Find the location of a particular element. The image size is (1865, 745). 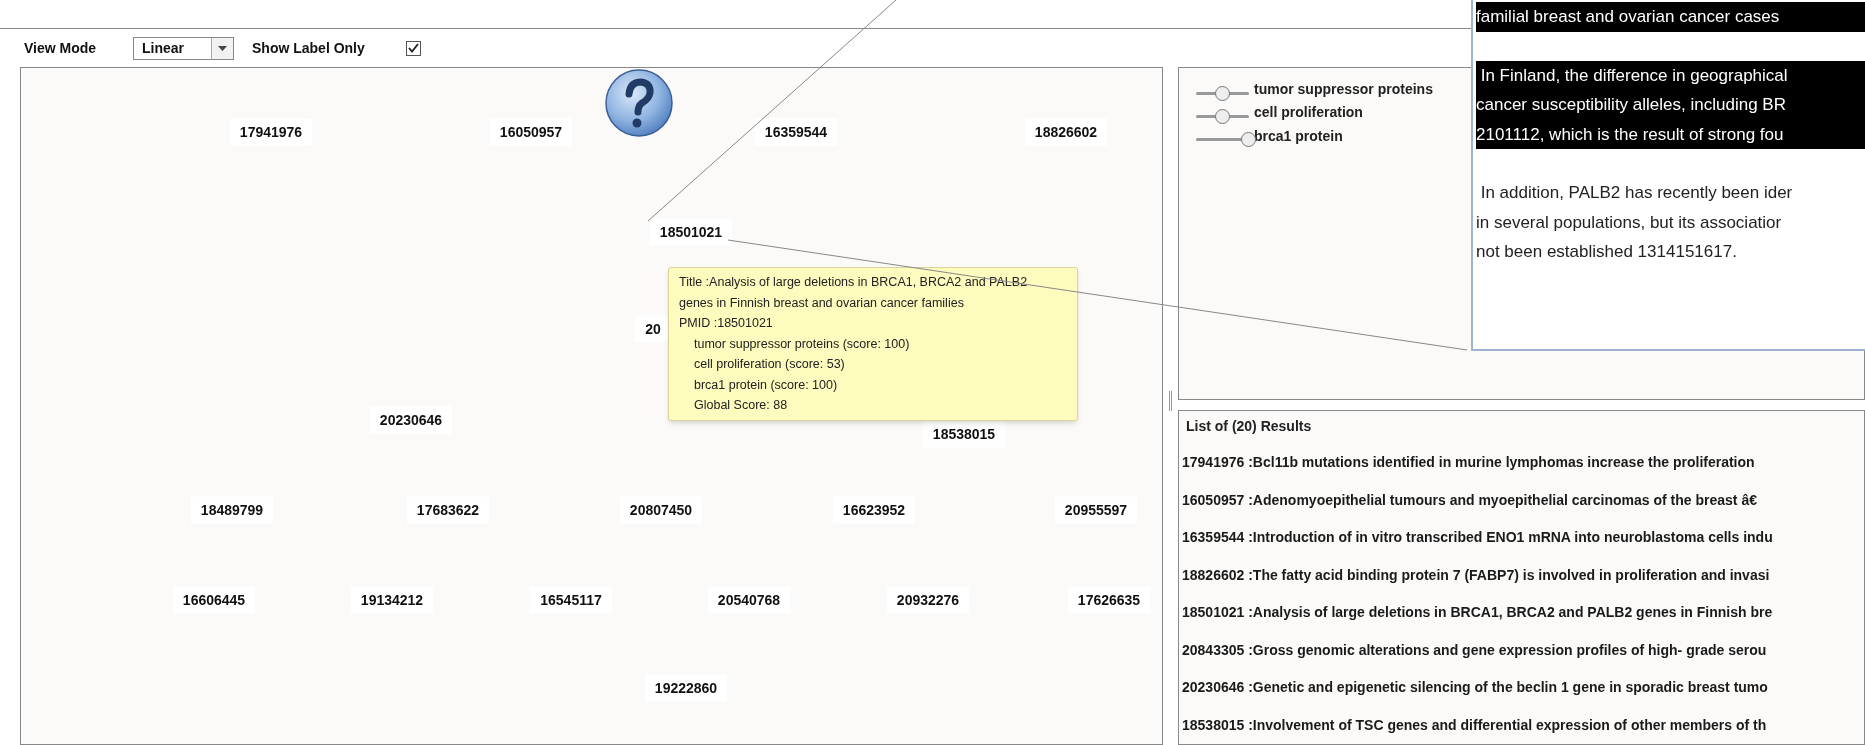

node-label: 20 is located at coordinates (653, 329).